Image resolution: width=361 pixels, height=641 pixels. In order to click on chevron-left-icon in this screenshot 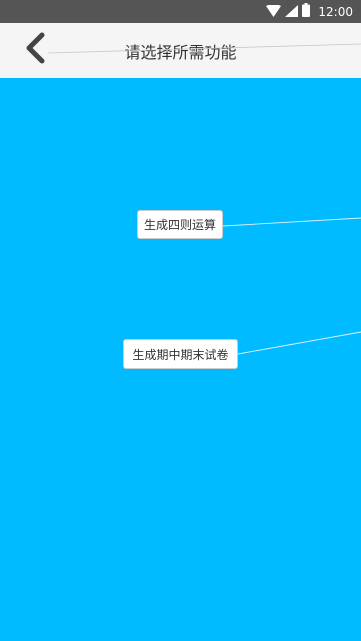, I will do `click(35, 50)`.